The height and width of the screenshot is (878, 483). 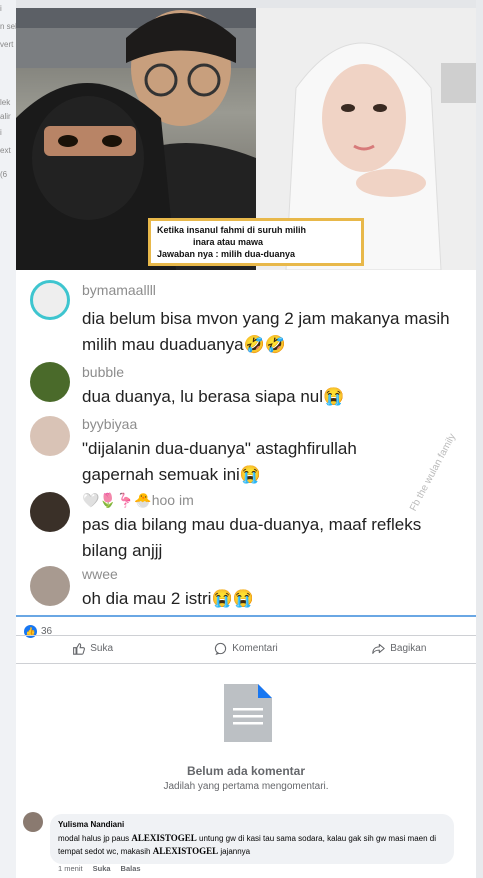 What do you see at coordinates (221, 648) in the screenshot?
I see `comment-icon` at bounding box center [221, 648].